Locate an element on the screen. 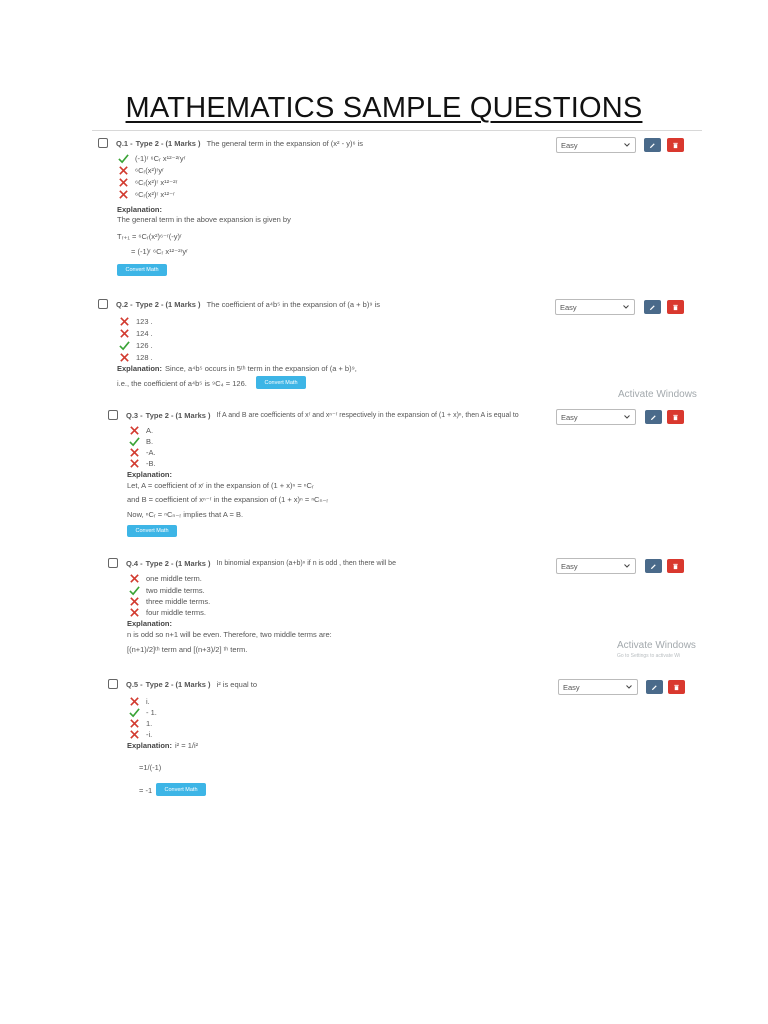 This screenshot has height=1024, width=768. option-4: four middle terms. is located at coordinates (167, 612).